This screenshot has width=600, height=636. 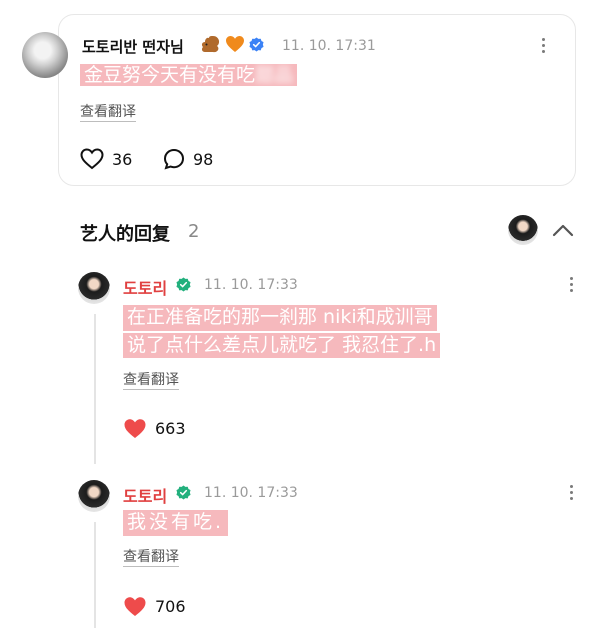 What do you see at coordinates (274, 75) in the screenshot?
I see `post-text-blurred: 甜品` at bounding box center [274, 75].